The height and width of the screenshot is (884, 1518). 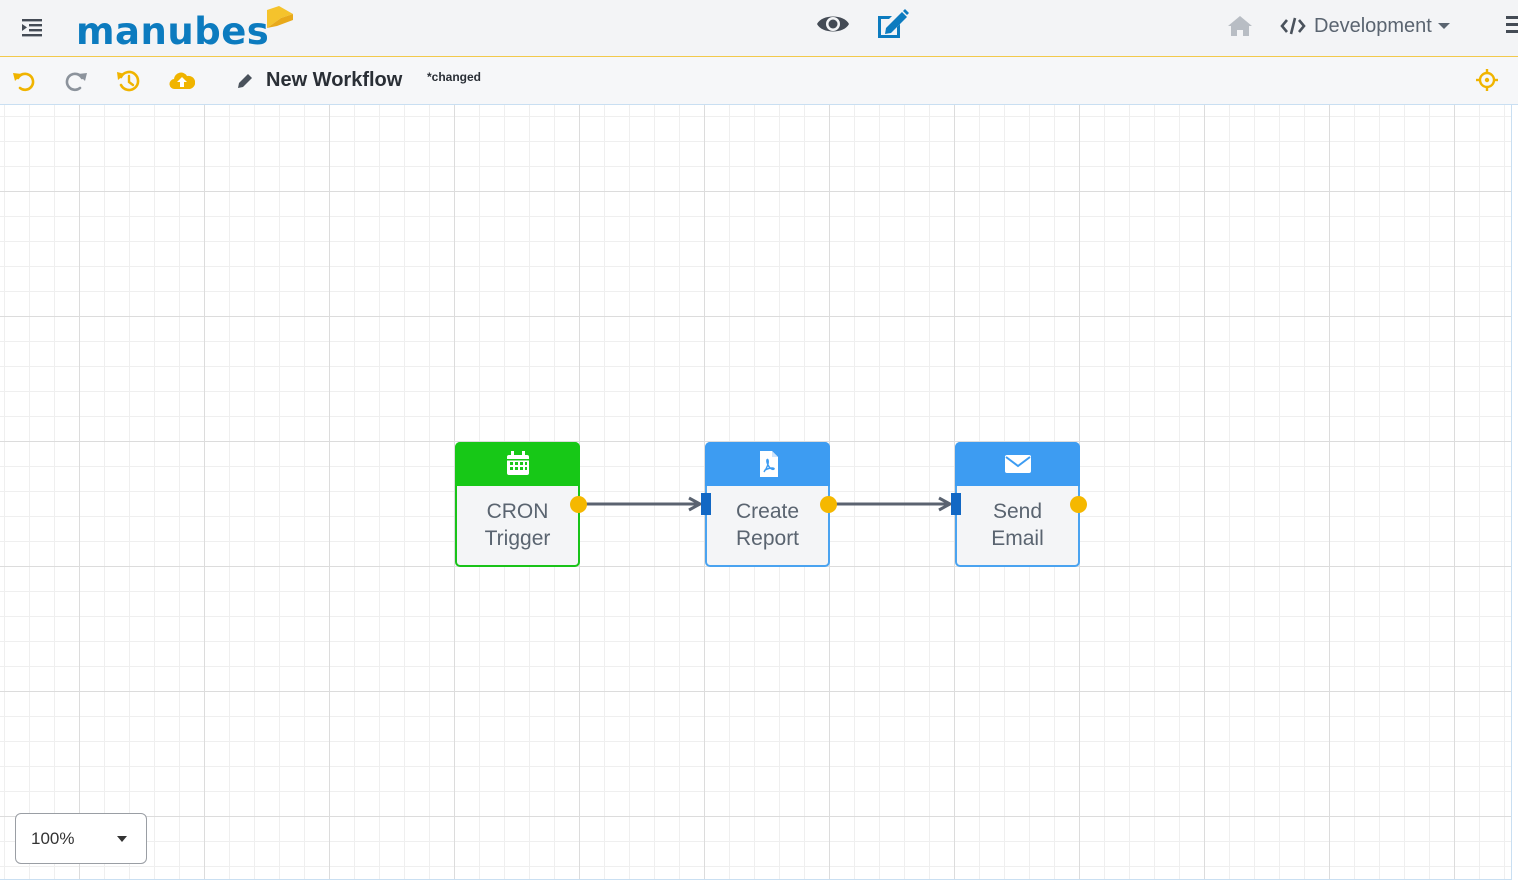 I want to click on home-icon, so click(x=1240, y=26).